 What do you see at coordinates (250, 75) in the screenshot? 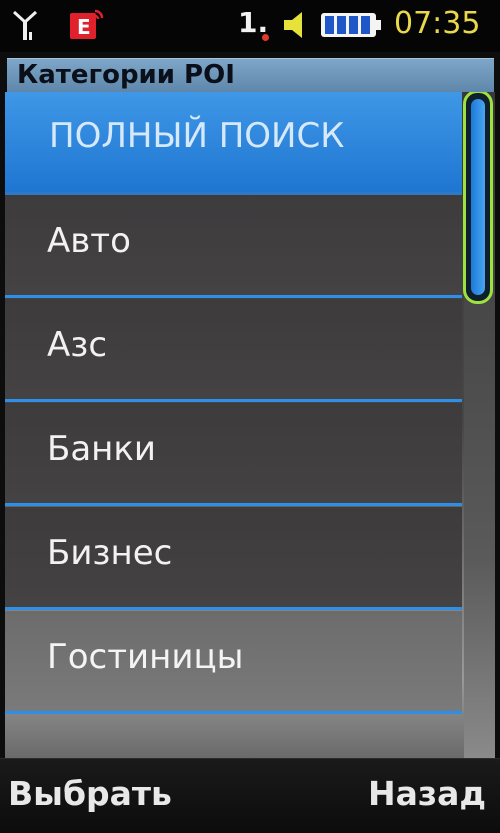
I see `title-bar: Категории POI` at bounding box center [250, 75].